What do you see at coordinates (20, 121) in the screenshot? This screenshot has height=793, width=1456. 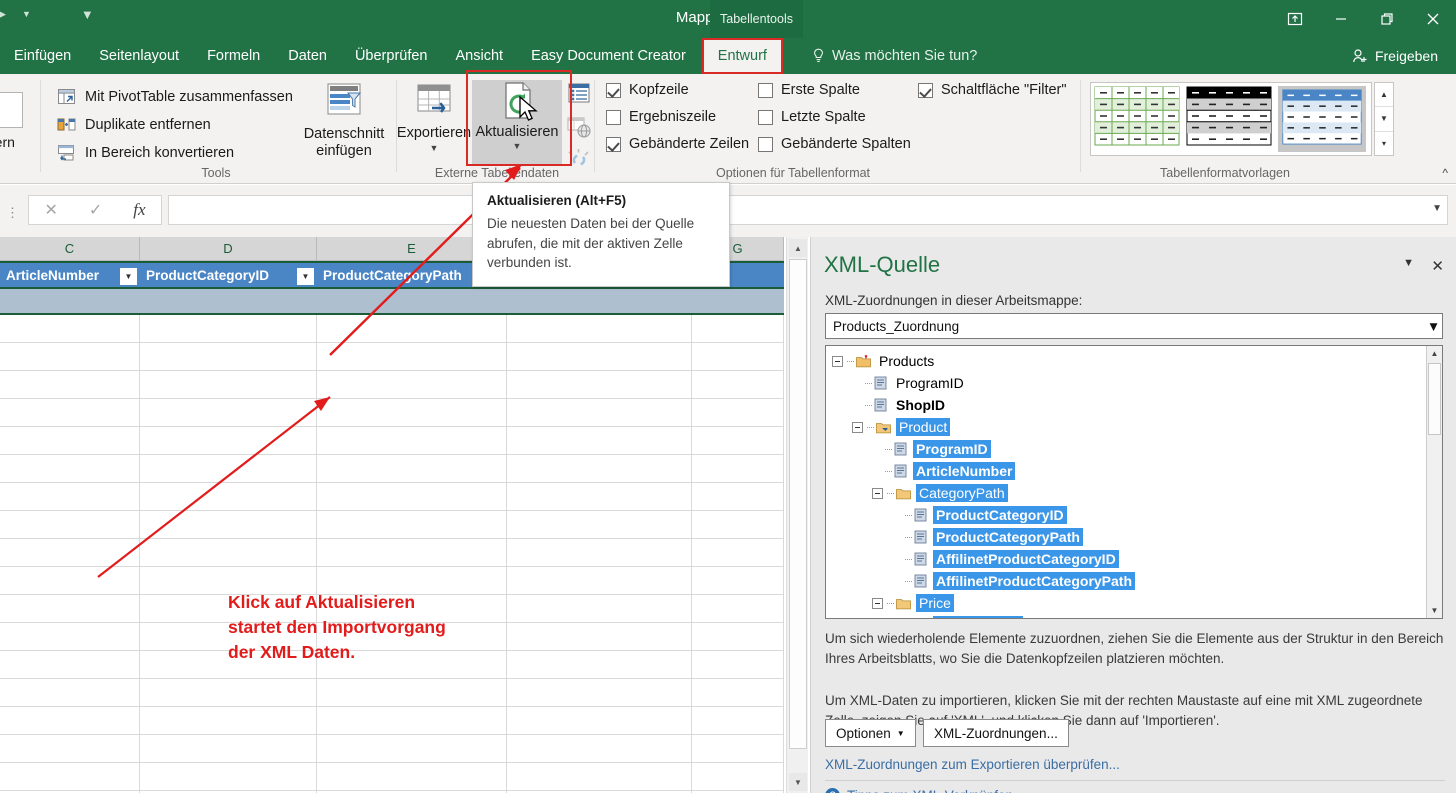 I see `resize-table-button: ndern` at bounding box center [20, 121].